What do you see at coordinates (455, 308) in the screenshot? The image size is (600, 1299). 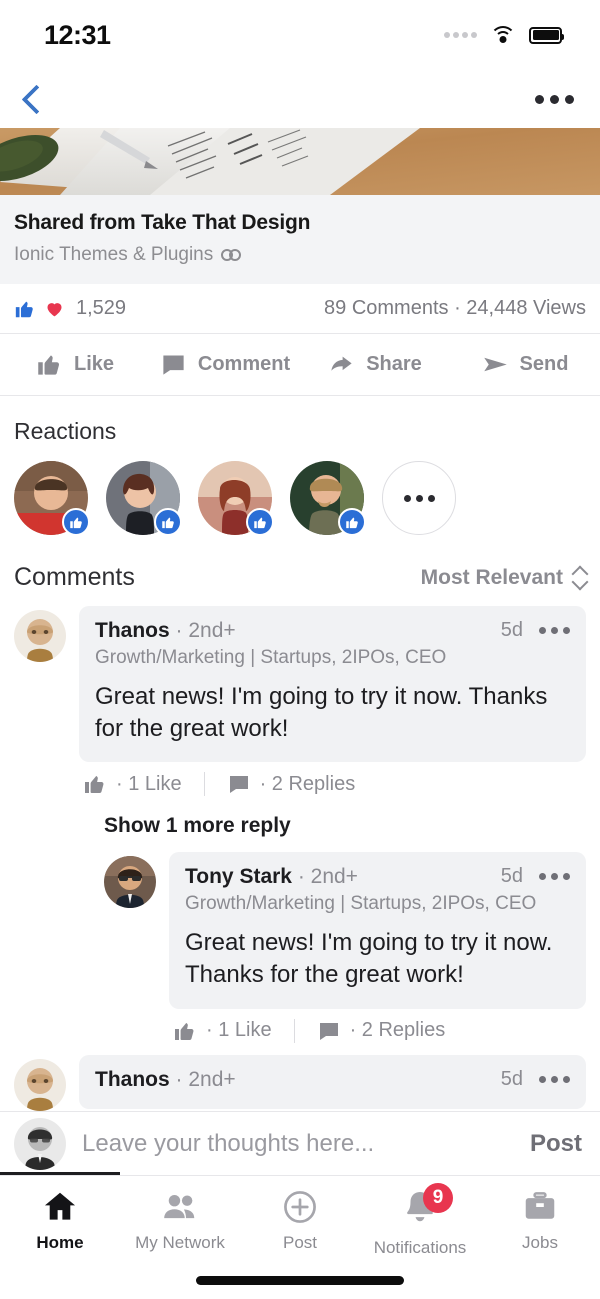 I see `comments-views-meta: 89 Comments · 24,448 Views` at bounding box center [455, 308].